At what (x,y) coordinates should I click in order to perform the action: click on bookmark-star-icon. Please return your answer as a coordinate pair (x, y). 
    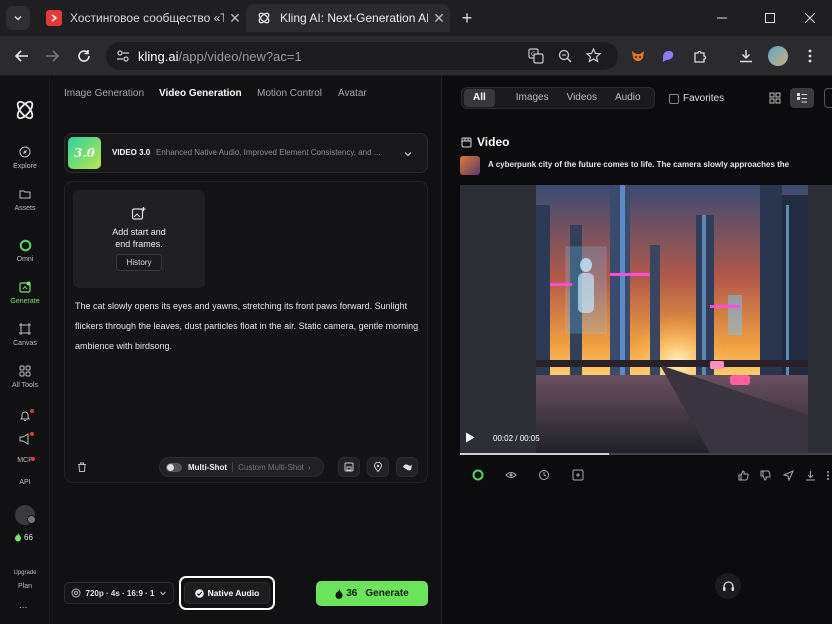
    Looking at the image, I should click on (593, 55).